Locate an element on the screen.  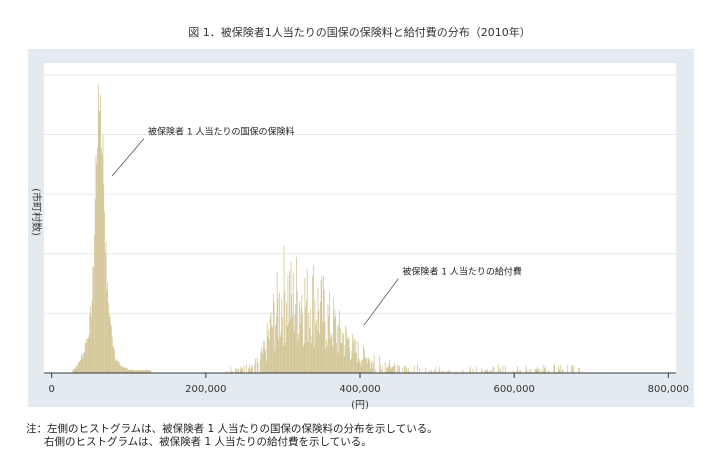
footnote-line-2: 右側のヒストグラムは、被保険者 1 人当たりの給付費を示している。 is located at coordinates (208, 442).